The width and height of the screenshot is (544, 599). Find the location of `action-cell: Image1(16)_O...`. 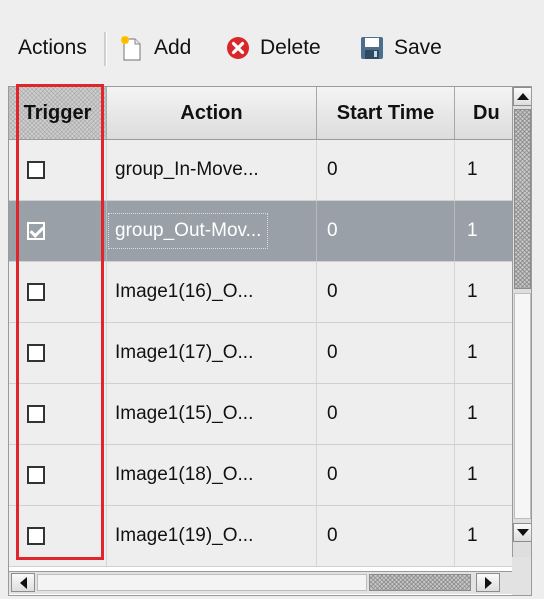

action-cell: Image1(16)_O... is located at coordinates (212, 292).